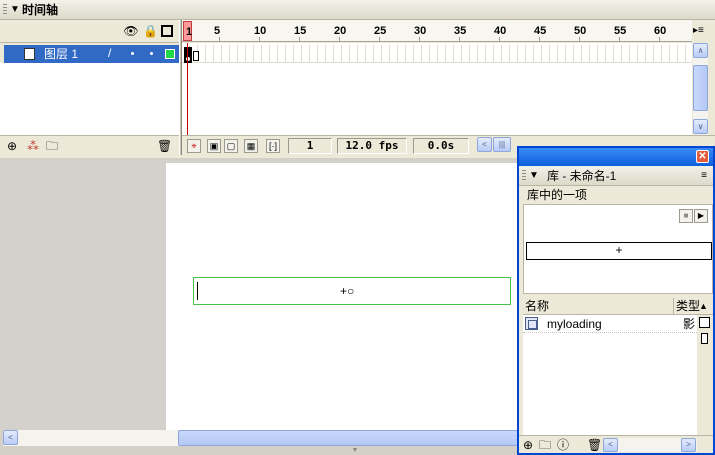 This screenshot has width=715, height=455. I want to click on timeline-header: ▼ 时间轴, so click(357, 10).